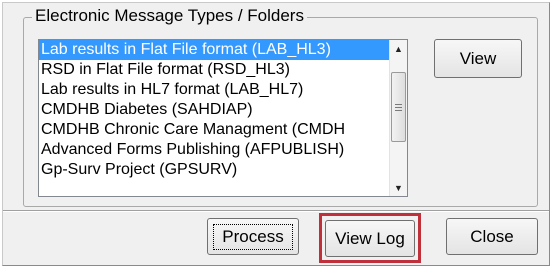  I want to click on divider, so click(276, 211).